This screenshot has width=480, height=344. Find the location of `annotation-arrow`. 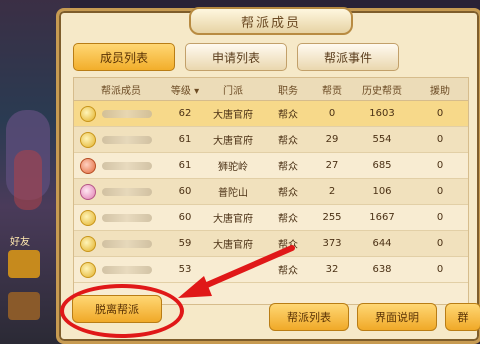

annotation-arrow is located at coordinates (236, 271).